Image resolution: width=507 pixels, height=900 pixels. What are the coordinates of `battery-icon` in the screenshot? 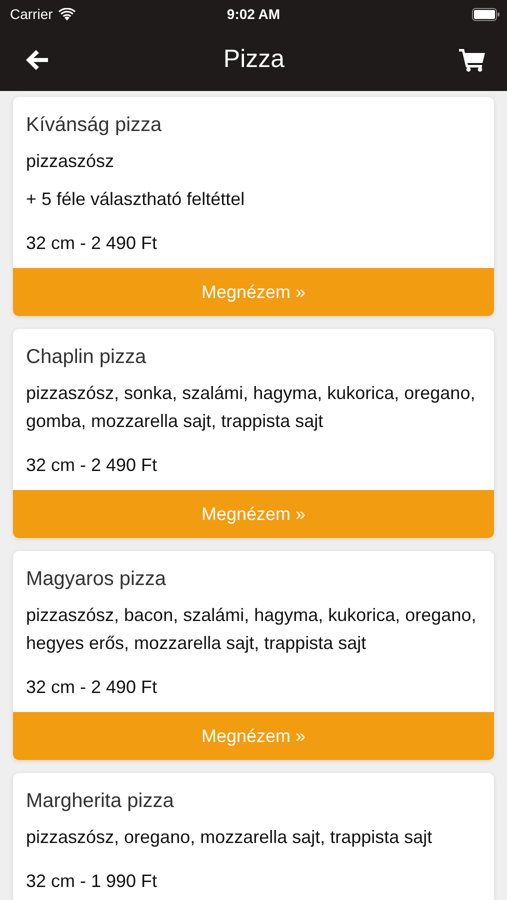 It's located at (486, 14).